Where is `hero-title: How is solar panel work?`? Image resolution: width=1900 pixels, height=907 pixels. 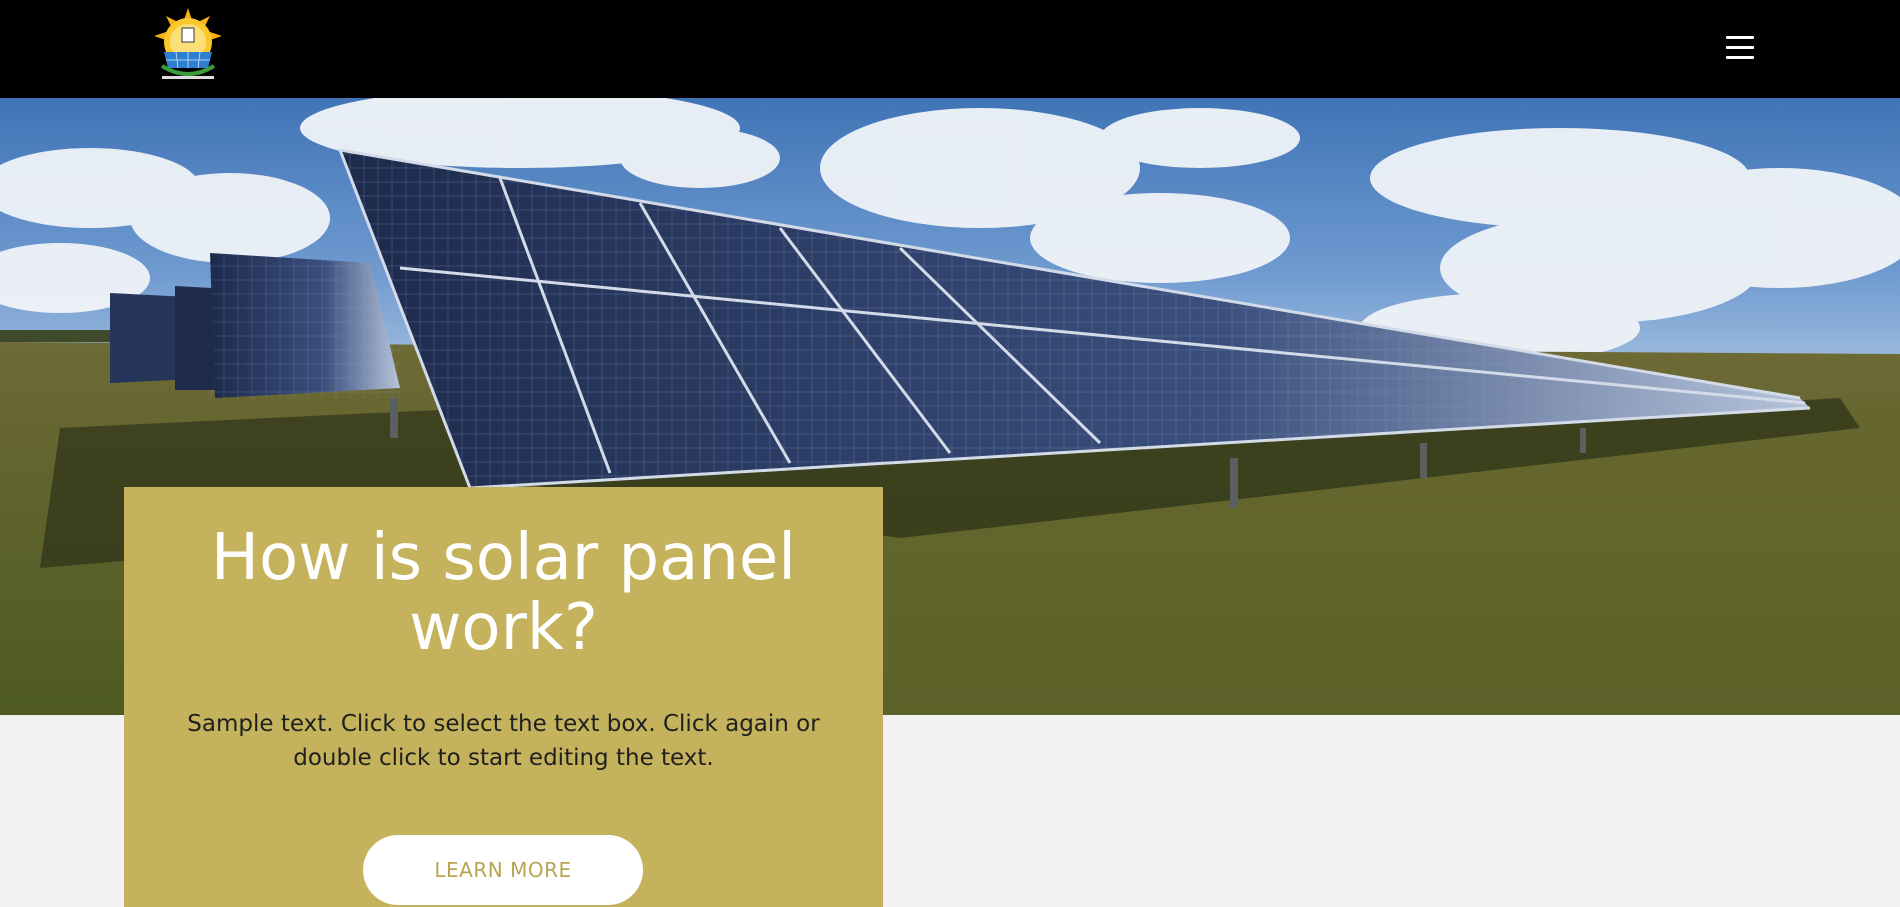 hero-title: How is solar panel work? is located at coordinates (503, 593).